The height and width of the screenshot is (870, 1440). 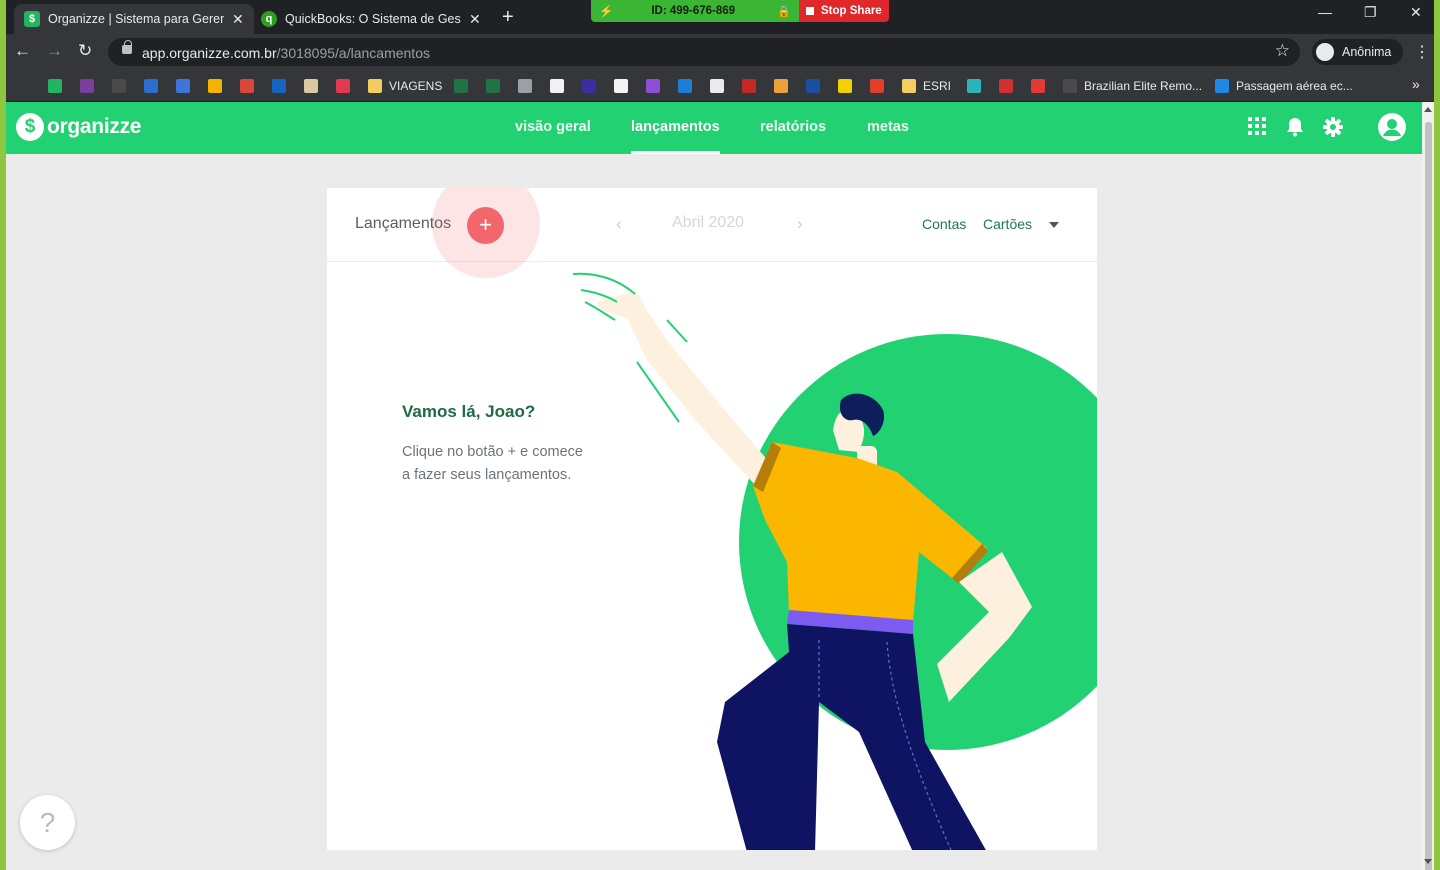 I want to click on bookmark-amazon, so click(x=621, y=86).